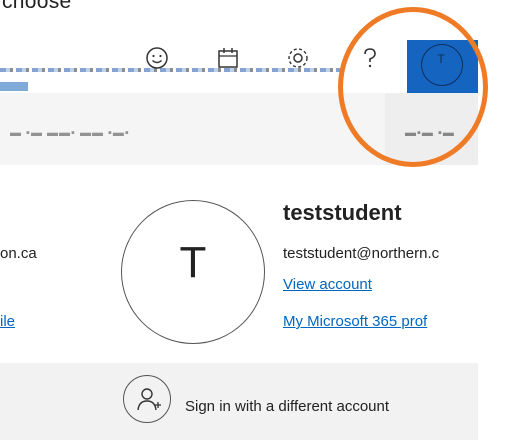 This screenshot has height=440, width=517. Describe the element at coordinates (327, 284) in the screenshot. I see `view-account-link: View account` at that location.